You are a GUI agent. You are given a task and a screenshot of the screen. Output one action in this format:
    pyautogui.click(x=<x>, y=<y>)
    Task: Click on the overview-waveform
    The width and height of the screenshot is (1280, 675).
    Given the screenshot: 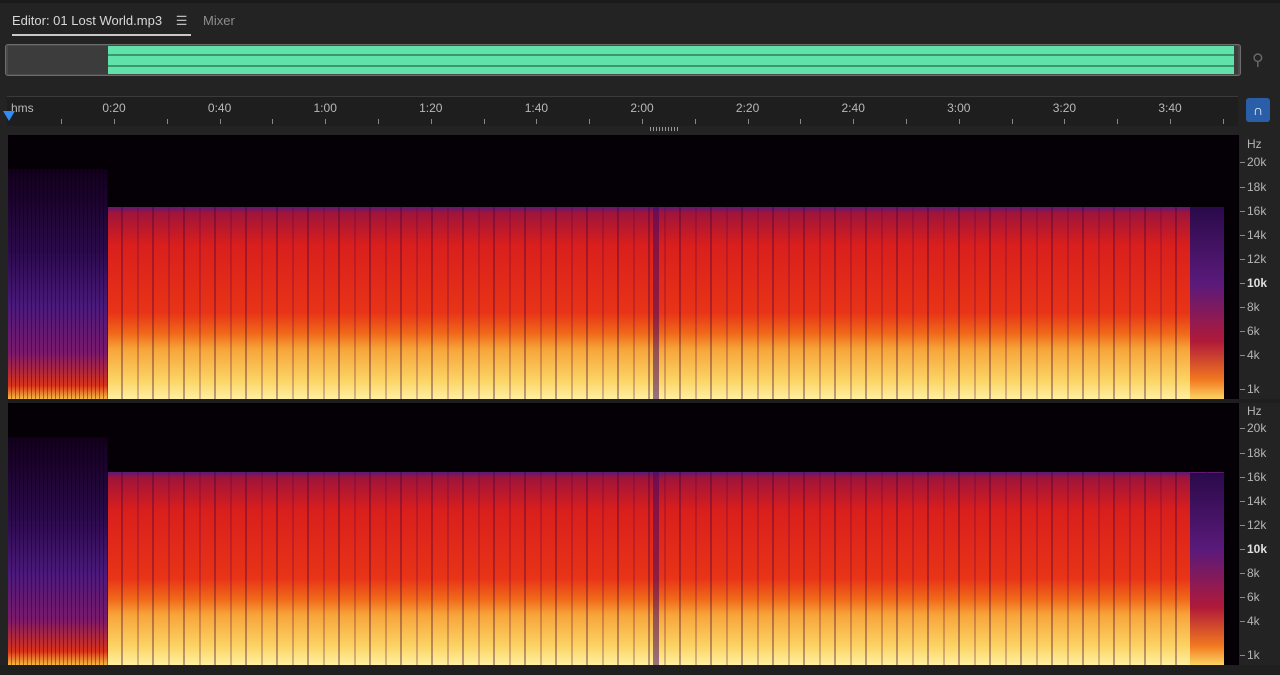 What is the action you would take?
    pyautogui.click(x=623, y=60)
    